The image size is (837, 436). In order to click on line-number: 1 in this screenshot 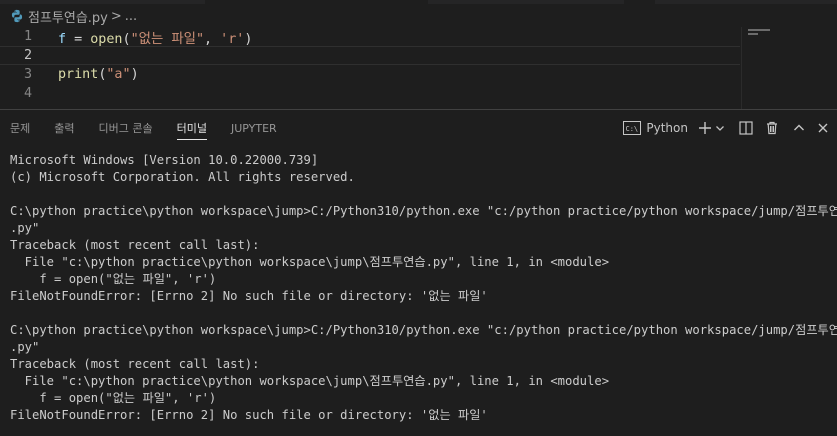, I will do `click(27, 36)`.